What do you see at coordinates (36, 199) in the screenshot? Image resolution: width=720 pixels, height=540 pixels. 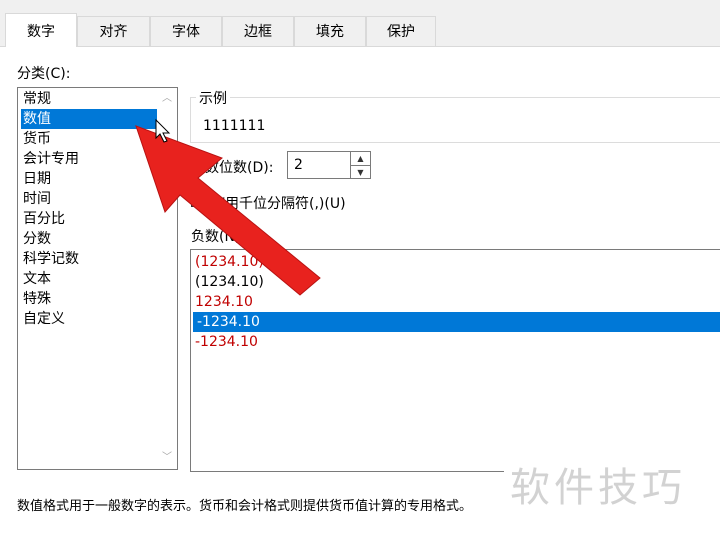 I see `category-item: 时间` at bounding box center [36, 199].